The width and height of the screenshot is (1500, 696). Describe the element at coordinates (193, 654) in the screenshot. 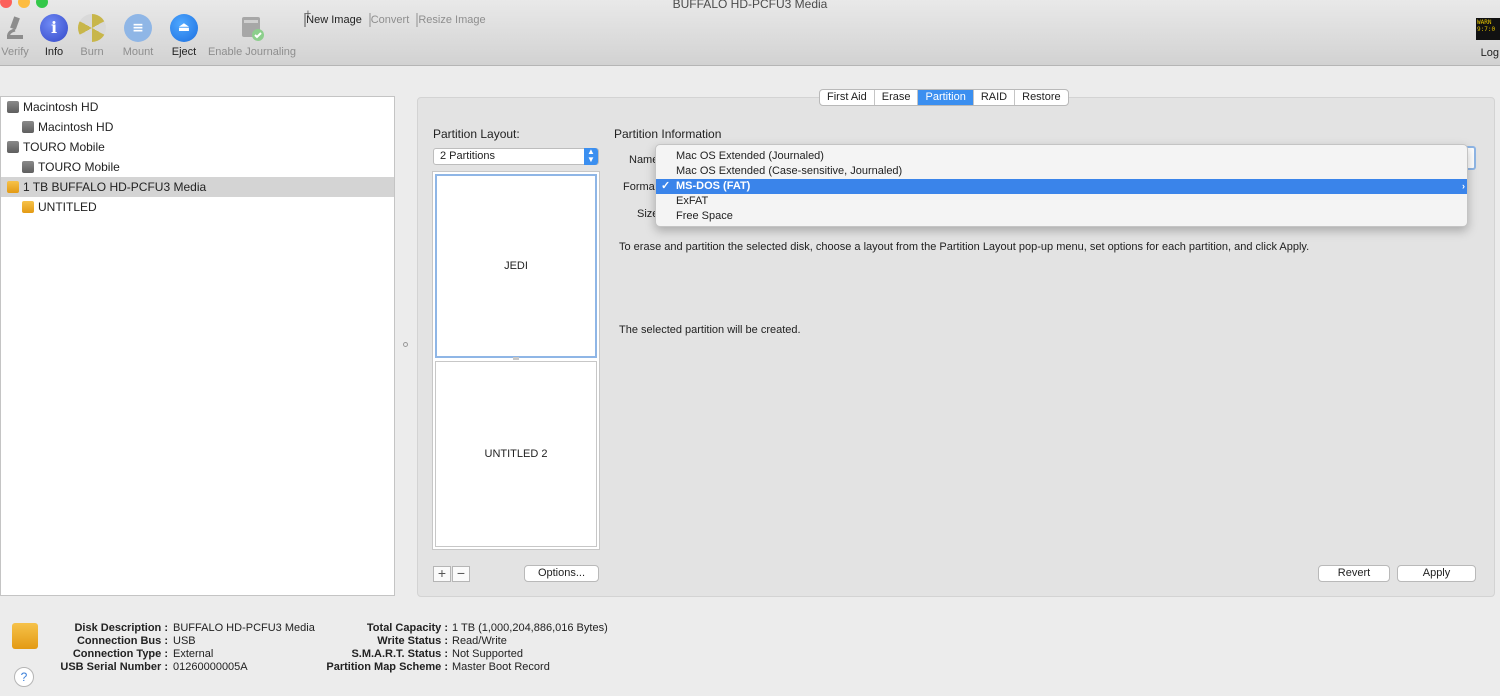

I see `connection-type-value: External` at that location.